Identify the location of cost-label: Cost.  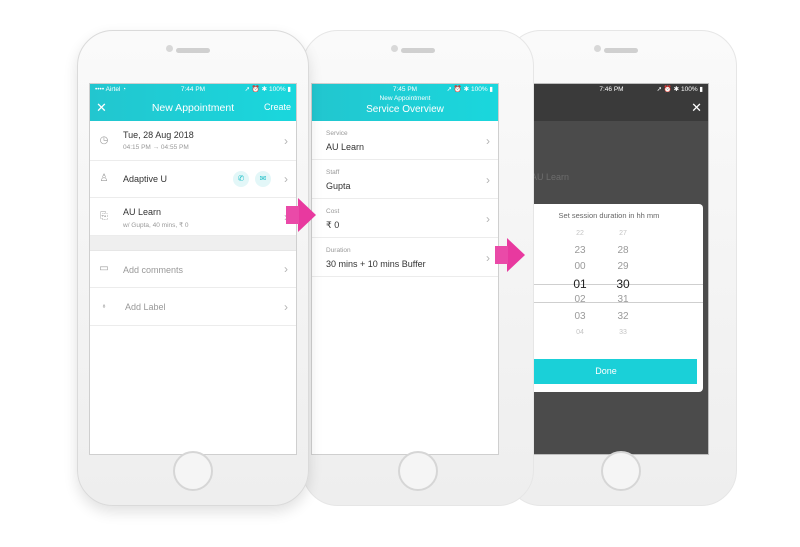
(333, 211).